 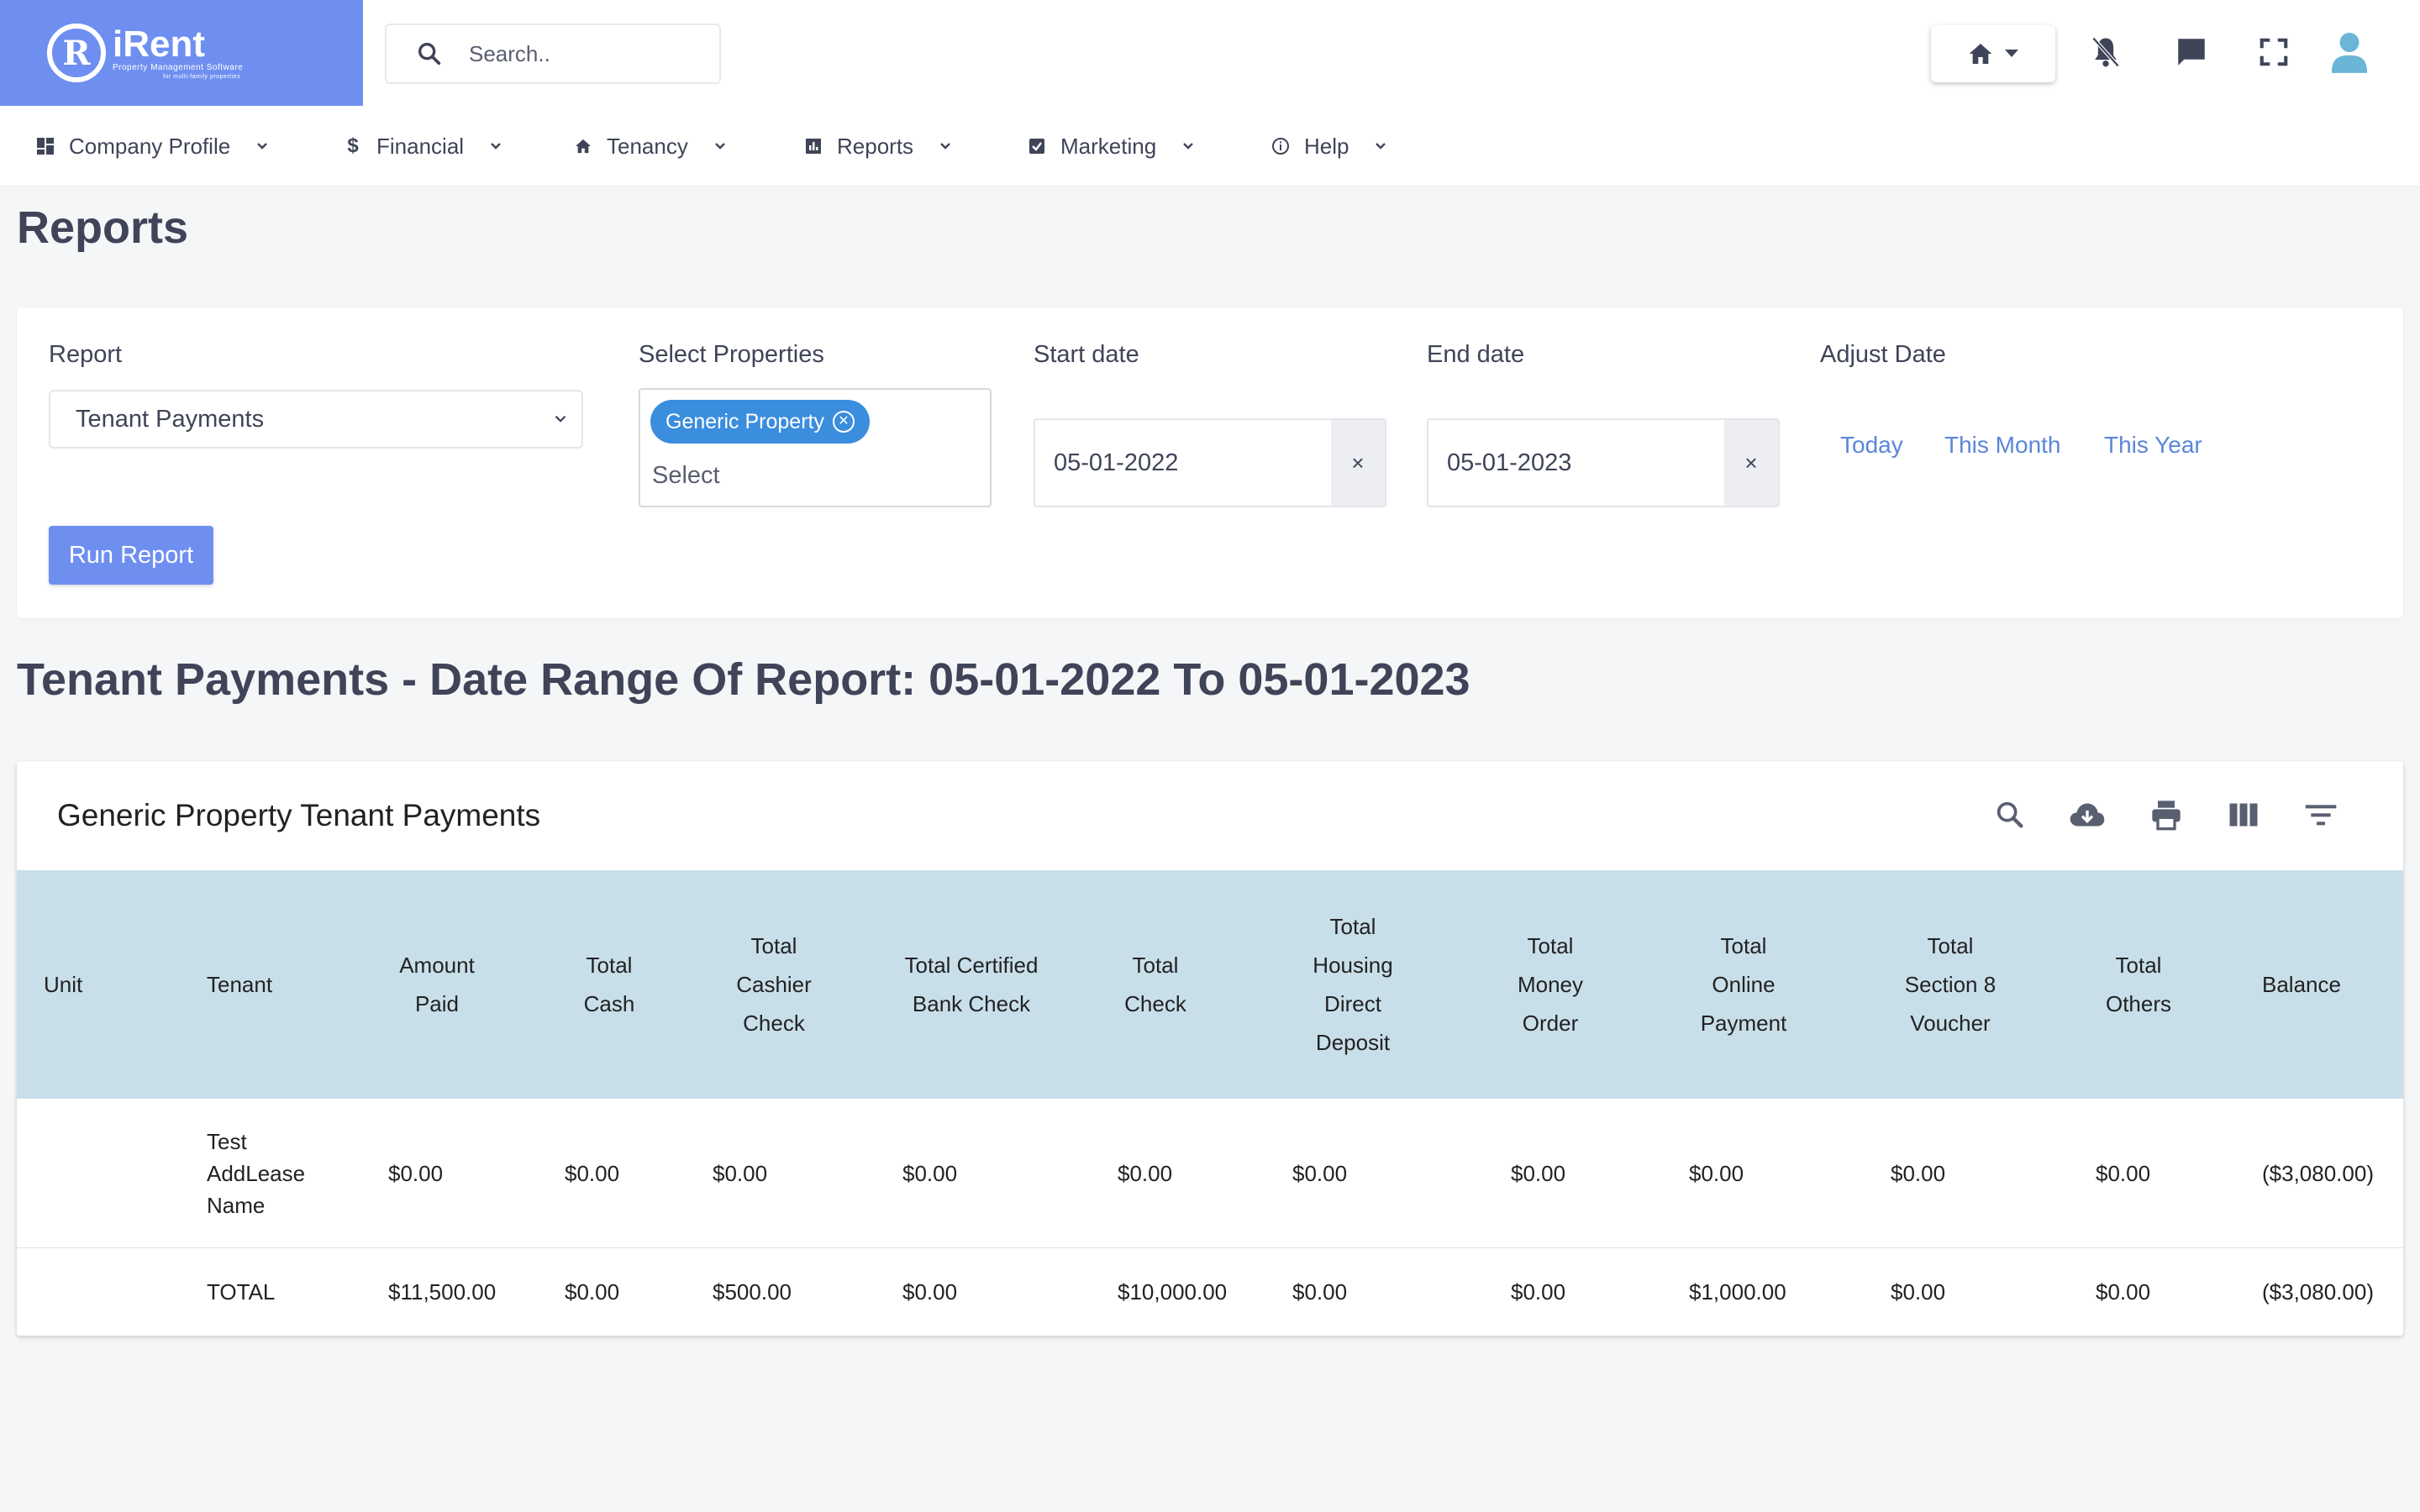 I want to click on column-header: Amount Paid, so click(x=437, y=984).